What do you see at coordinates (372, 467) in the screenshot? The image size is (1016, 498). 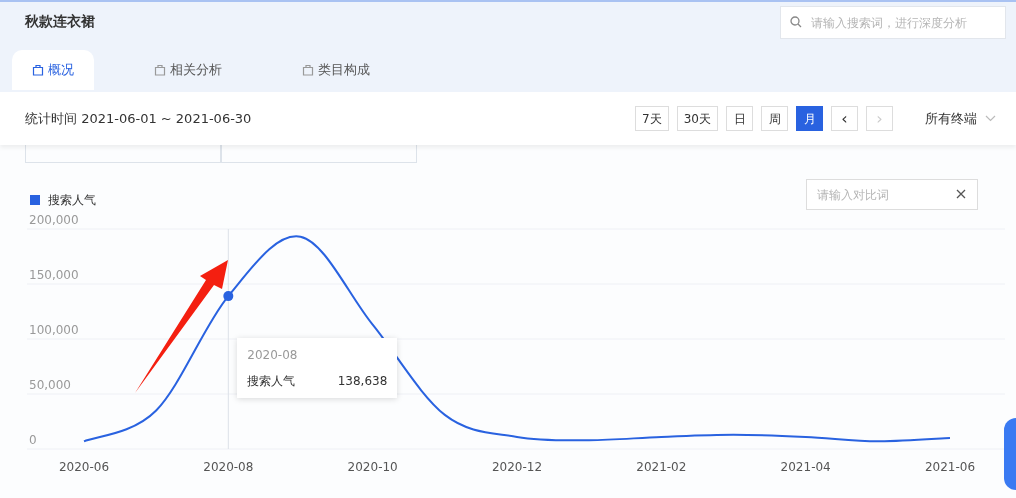 I see `x-axis-label: 2020-10` at bounding box center [372, 467].